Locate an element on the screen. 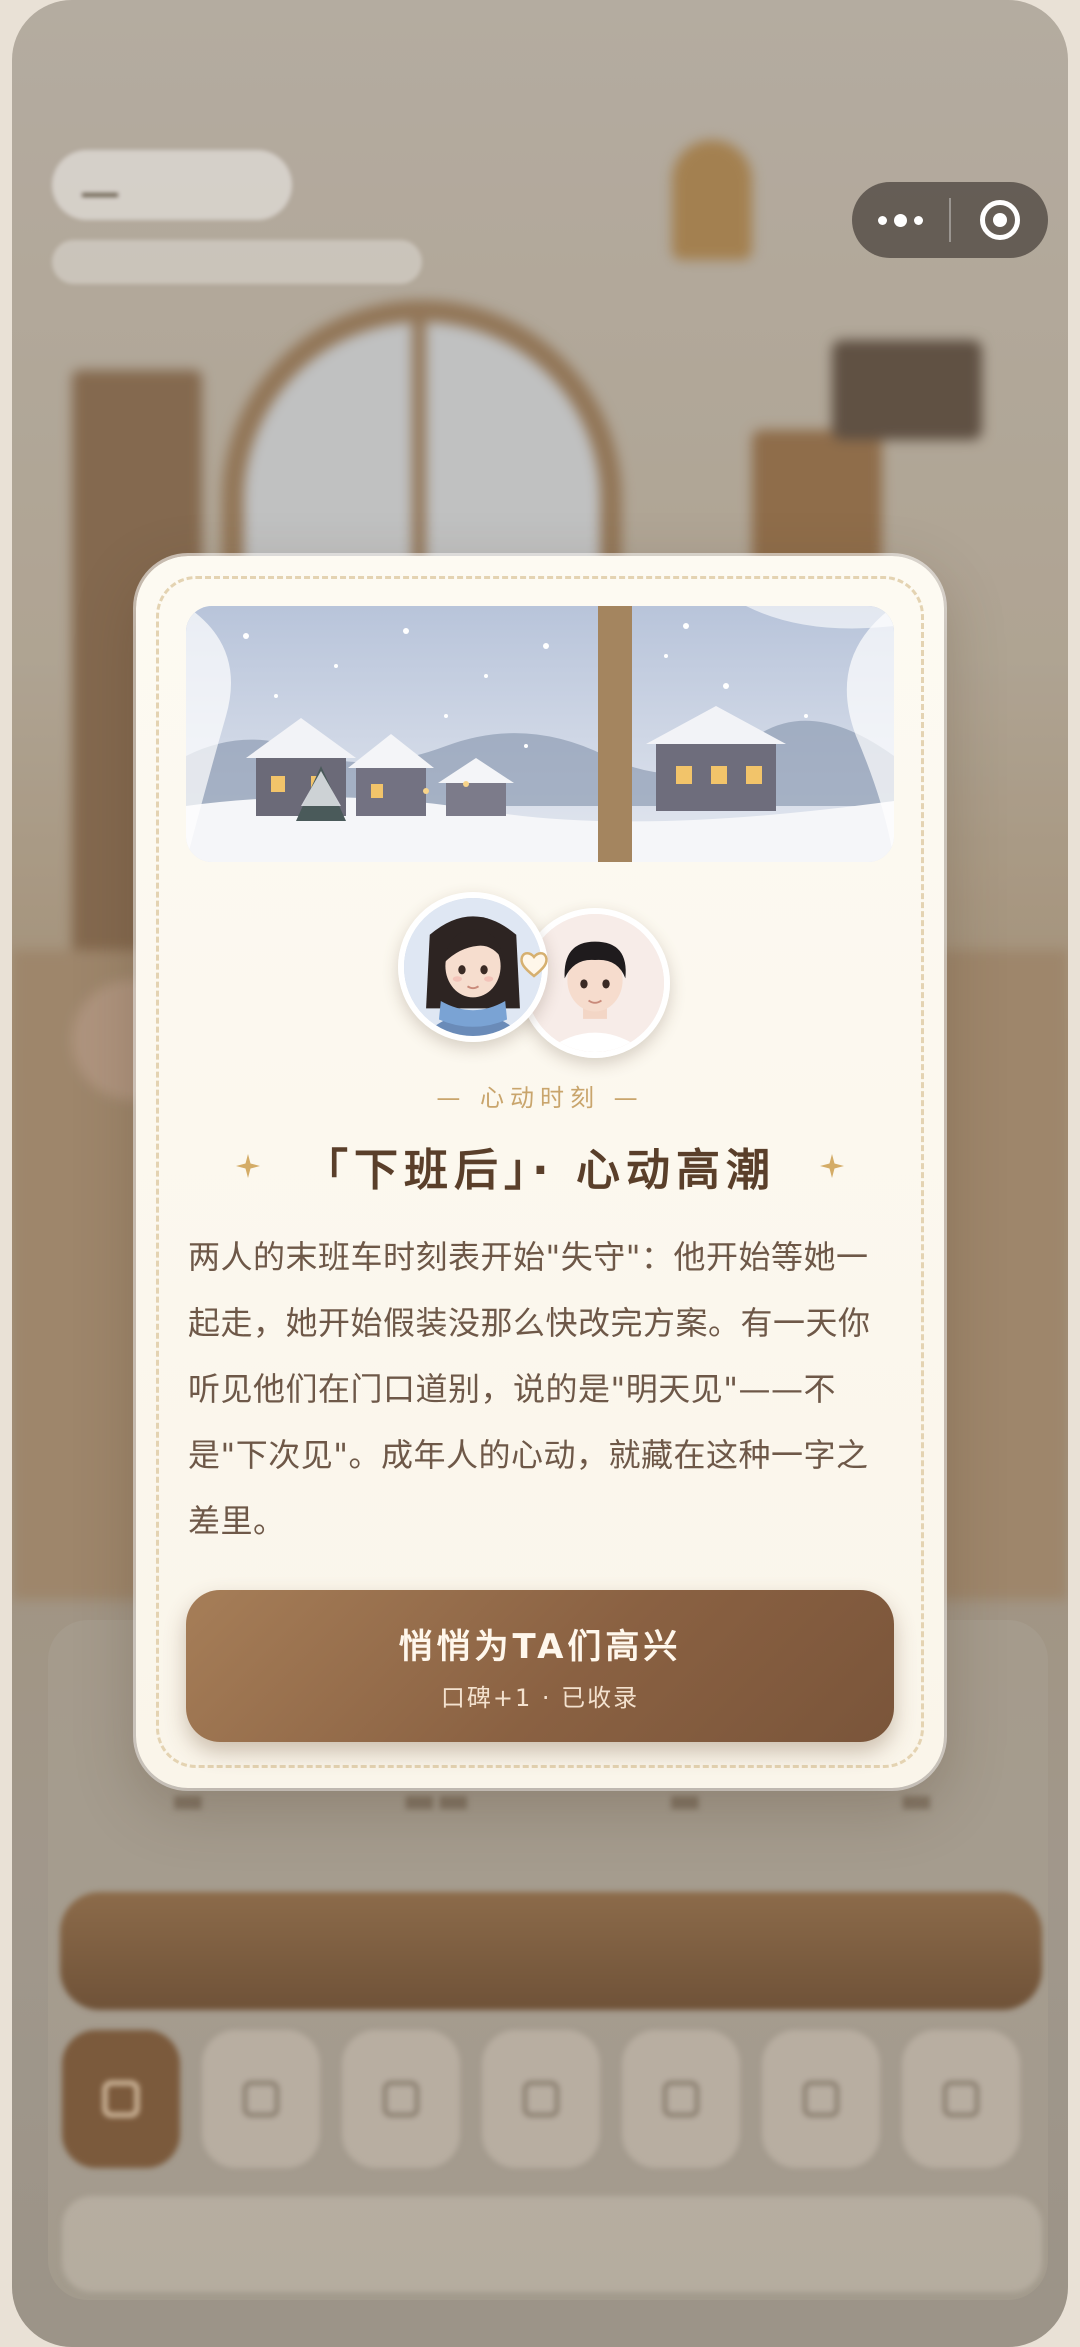 This screenshot has height=2347, width=1080. home-icon is located at coordinates (121, 2099).